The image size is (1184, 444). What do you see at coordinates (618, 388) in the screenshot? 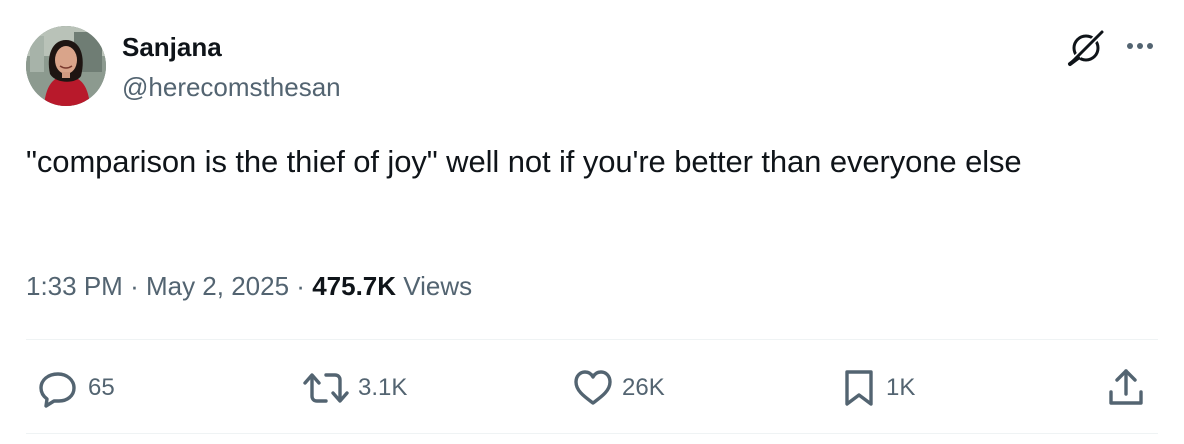
I see `like-button: 26K` at bounding box center [618, 388].